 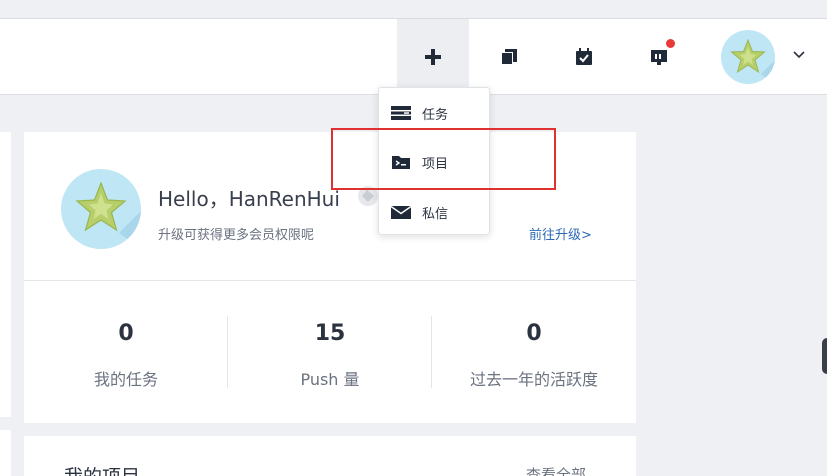 What do you see at coordinates (236, 235) in the screenshot?
I see `upgrade-tip: 升级可获得更多会员权限呢` at bounding box center [236, 235].